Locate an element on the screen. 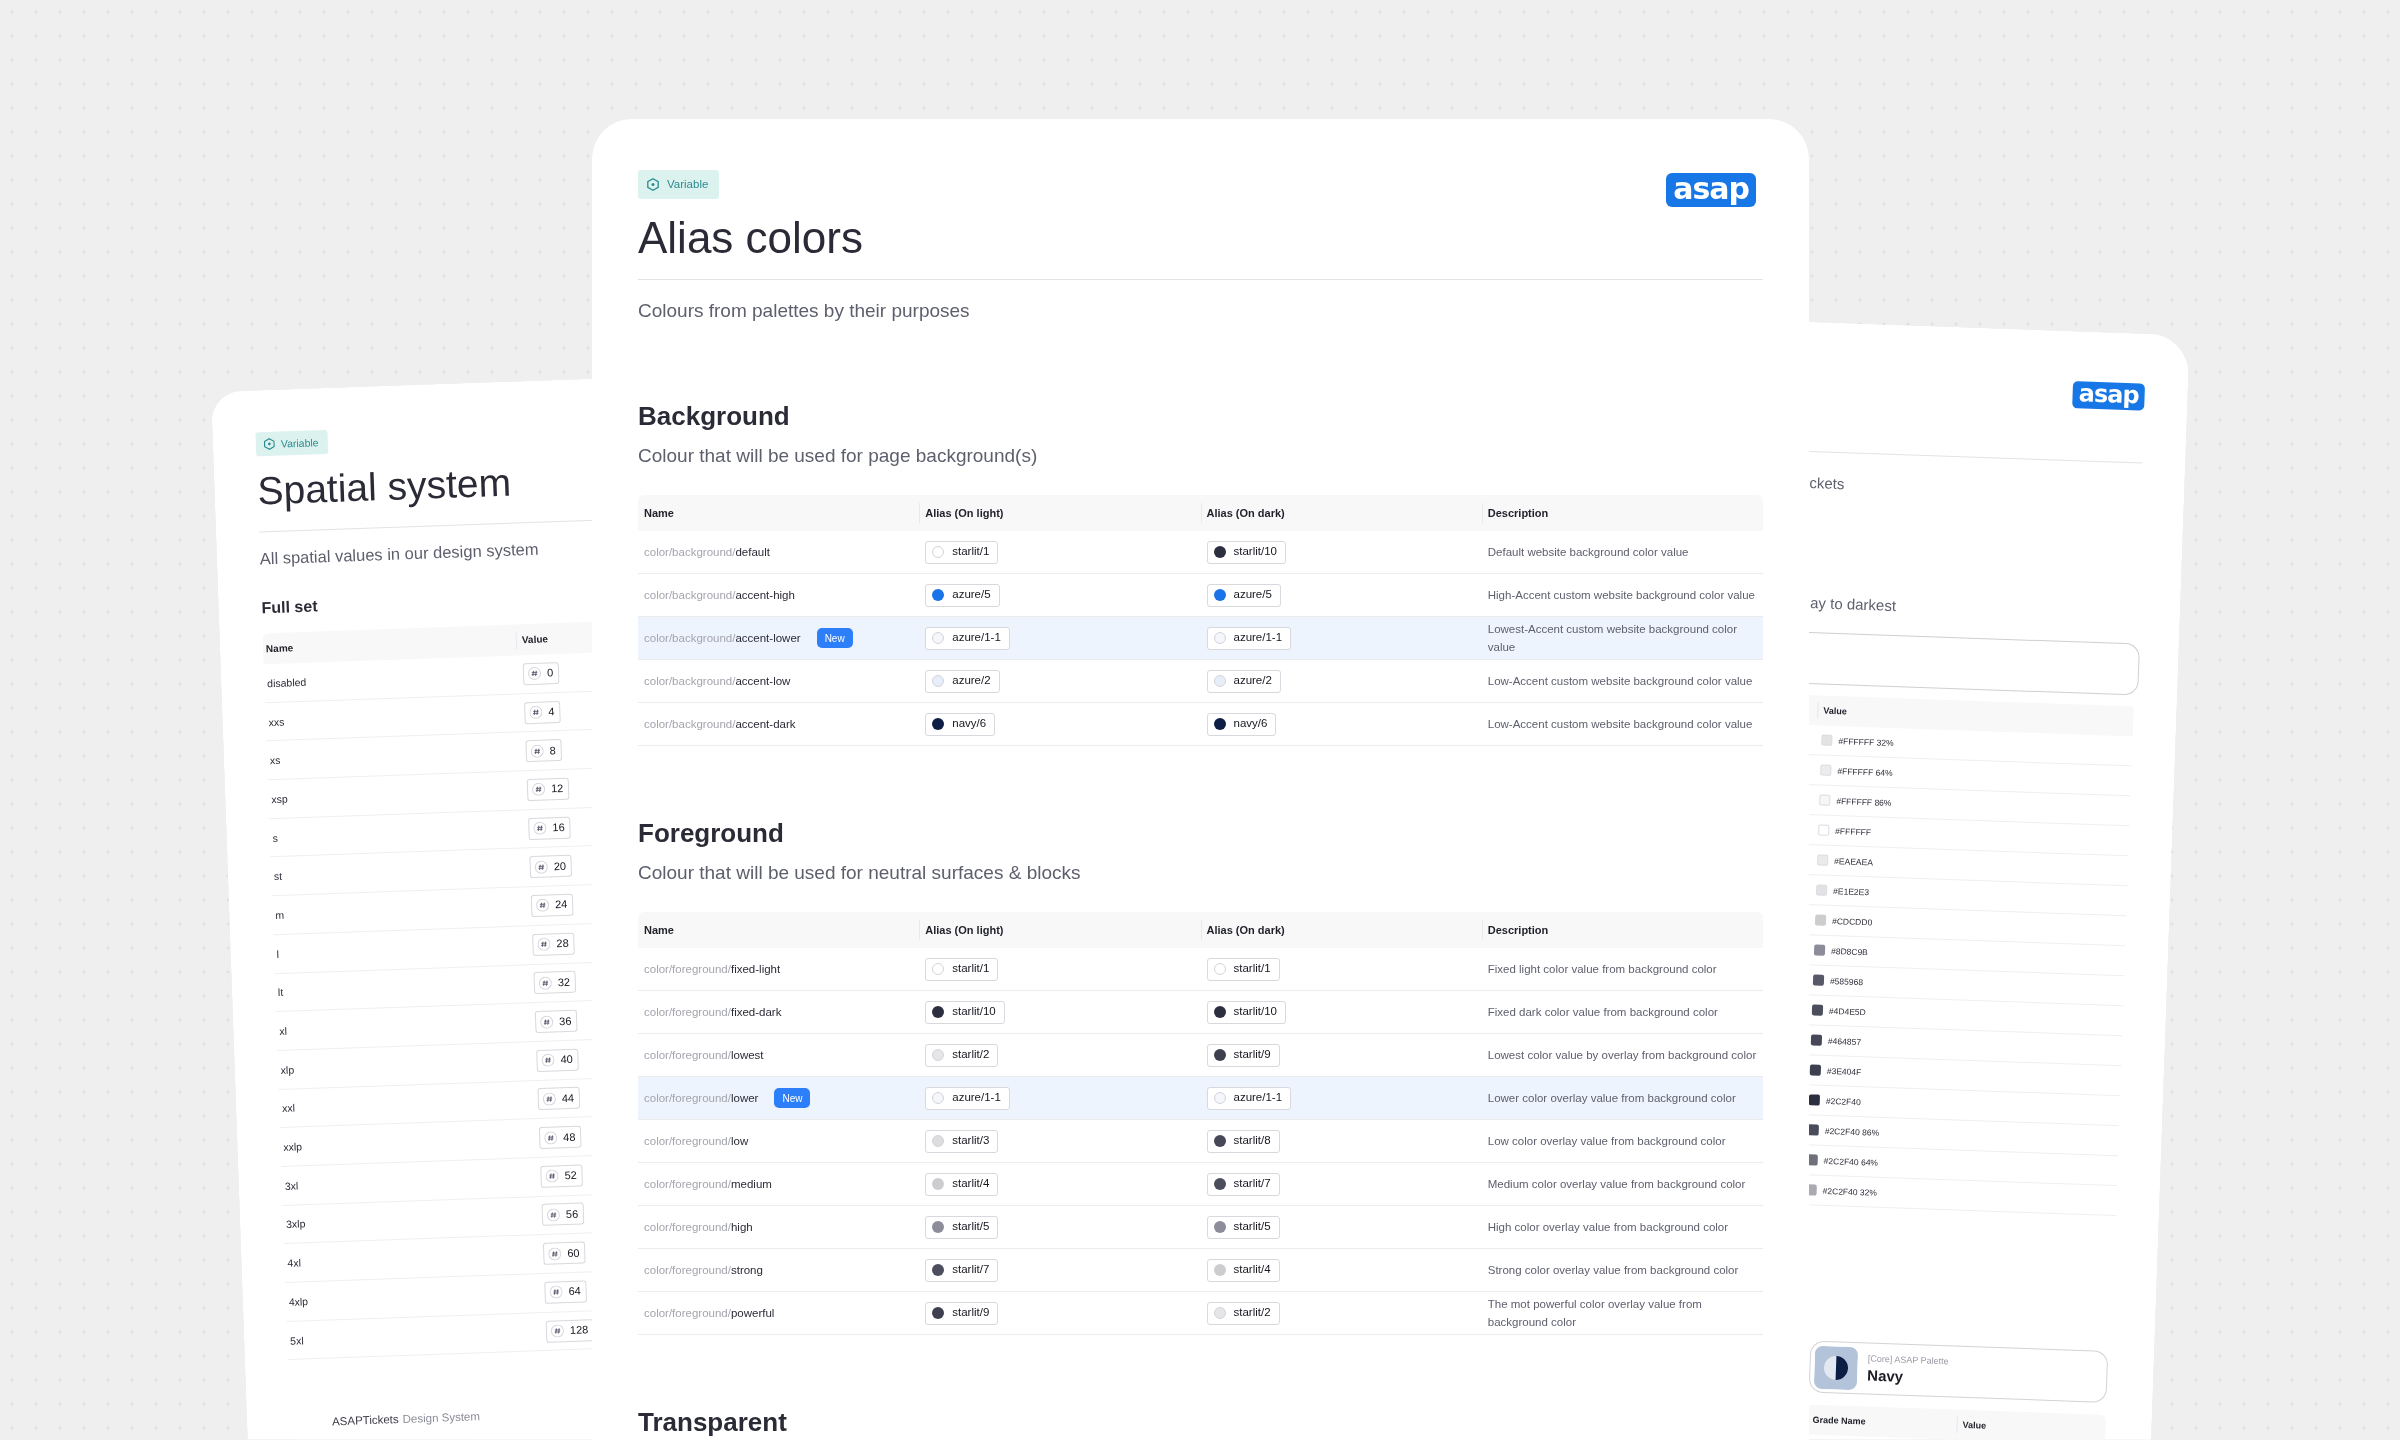 Image resolution: width=2400 pixels, height=1440 pixels. section-heading: Foreground is located at coordinates (711, 833).